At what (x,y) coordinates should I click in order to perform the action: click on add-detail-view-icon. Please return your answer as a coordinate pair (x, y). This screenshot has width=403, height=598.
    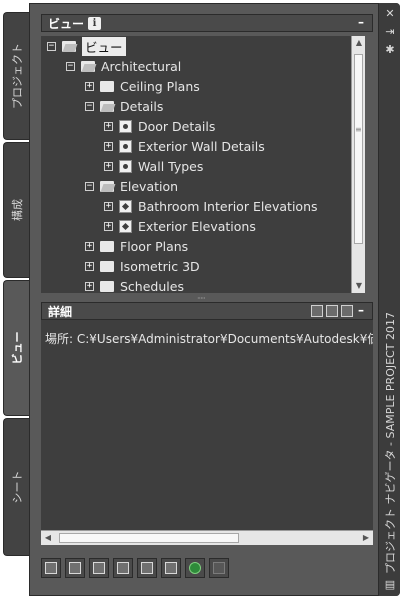
    Looking at the image, I should click on (75, 568).